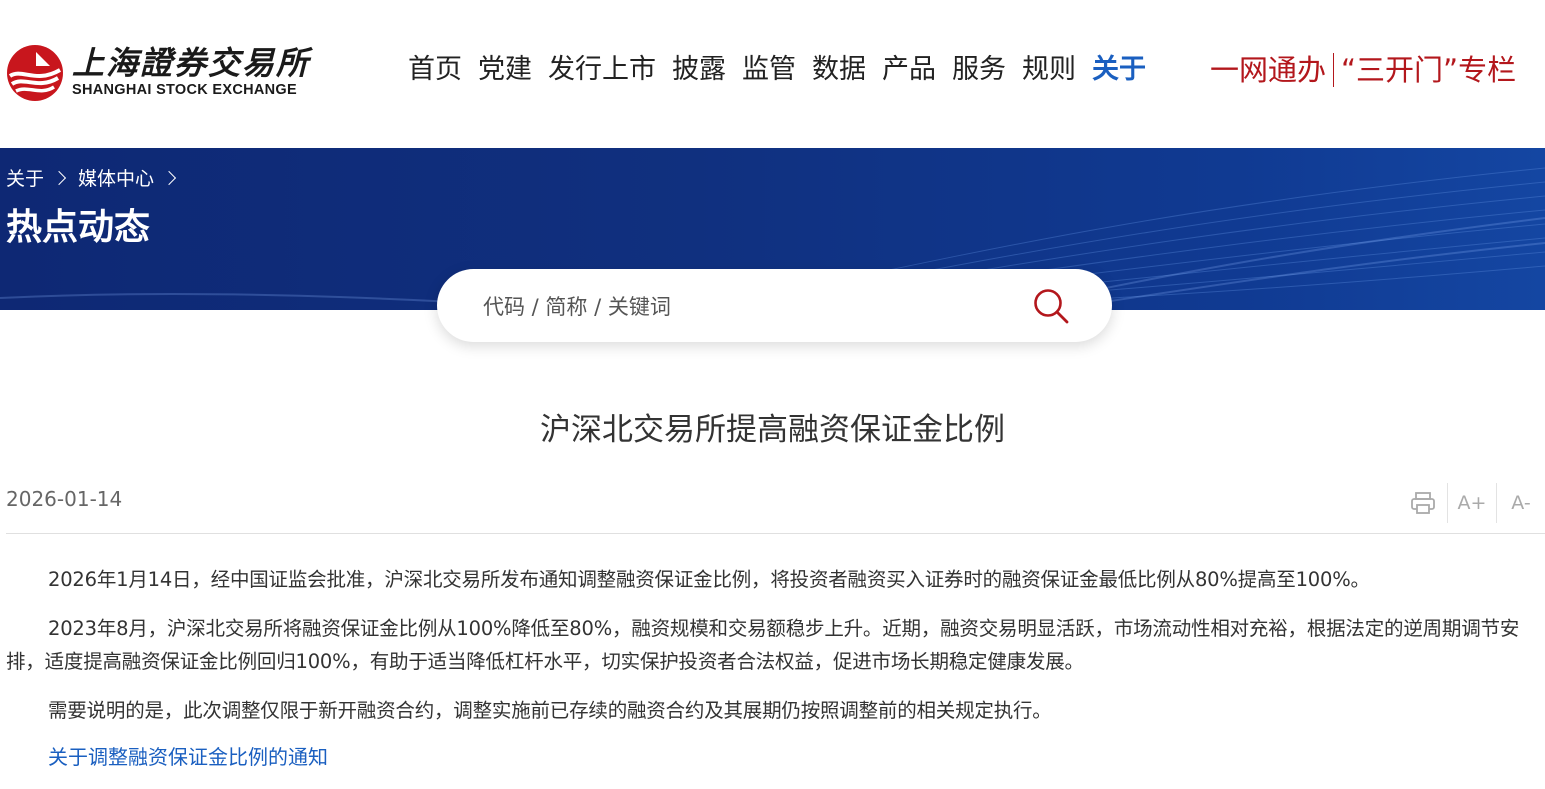 The height and width of the screenshot is (789, 1545). Describe the element at coordinates (184, 90) in the screenshot. I see `logo-english-name: SHANGHAI STOCK EXCHANGE` at that location.